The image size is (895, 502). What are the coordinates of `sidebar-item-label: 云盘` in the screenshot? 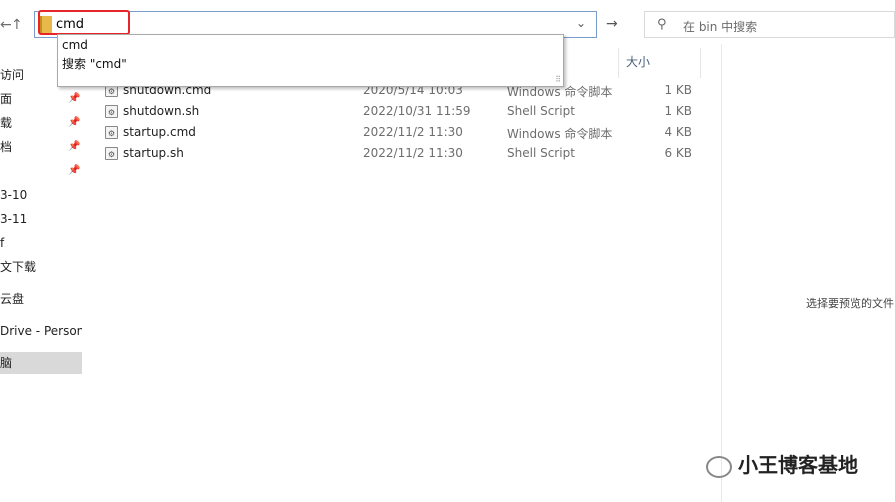 It's located at (12, 299).